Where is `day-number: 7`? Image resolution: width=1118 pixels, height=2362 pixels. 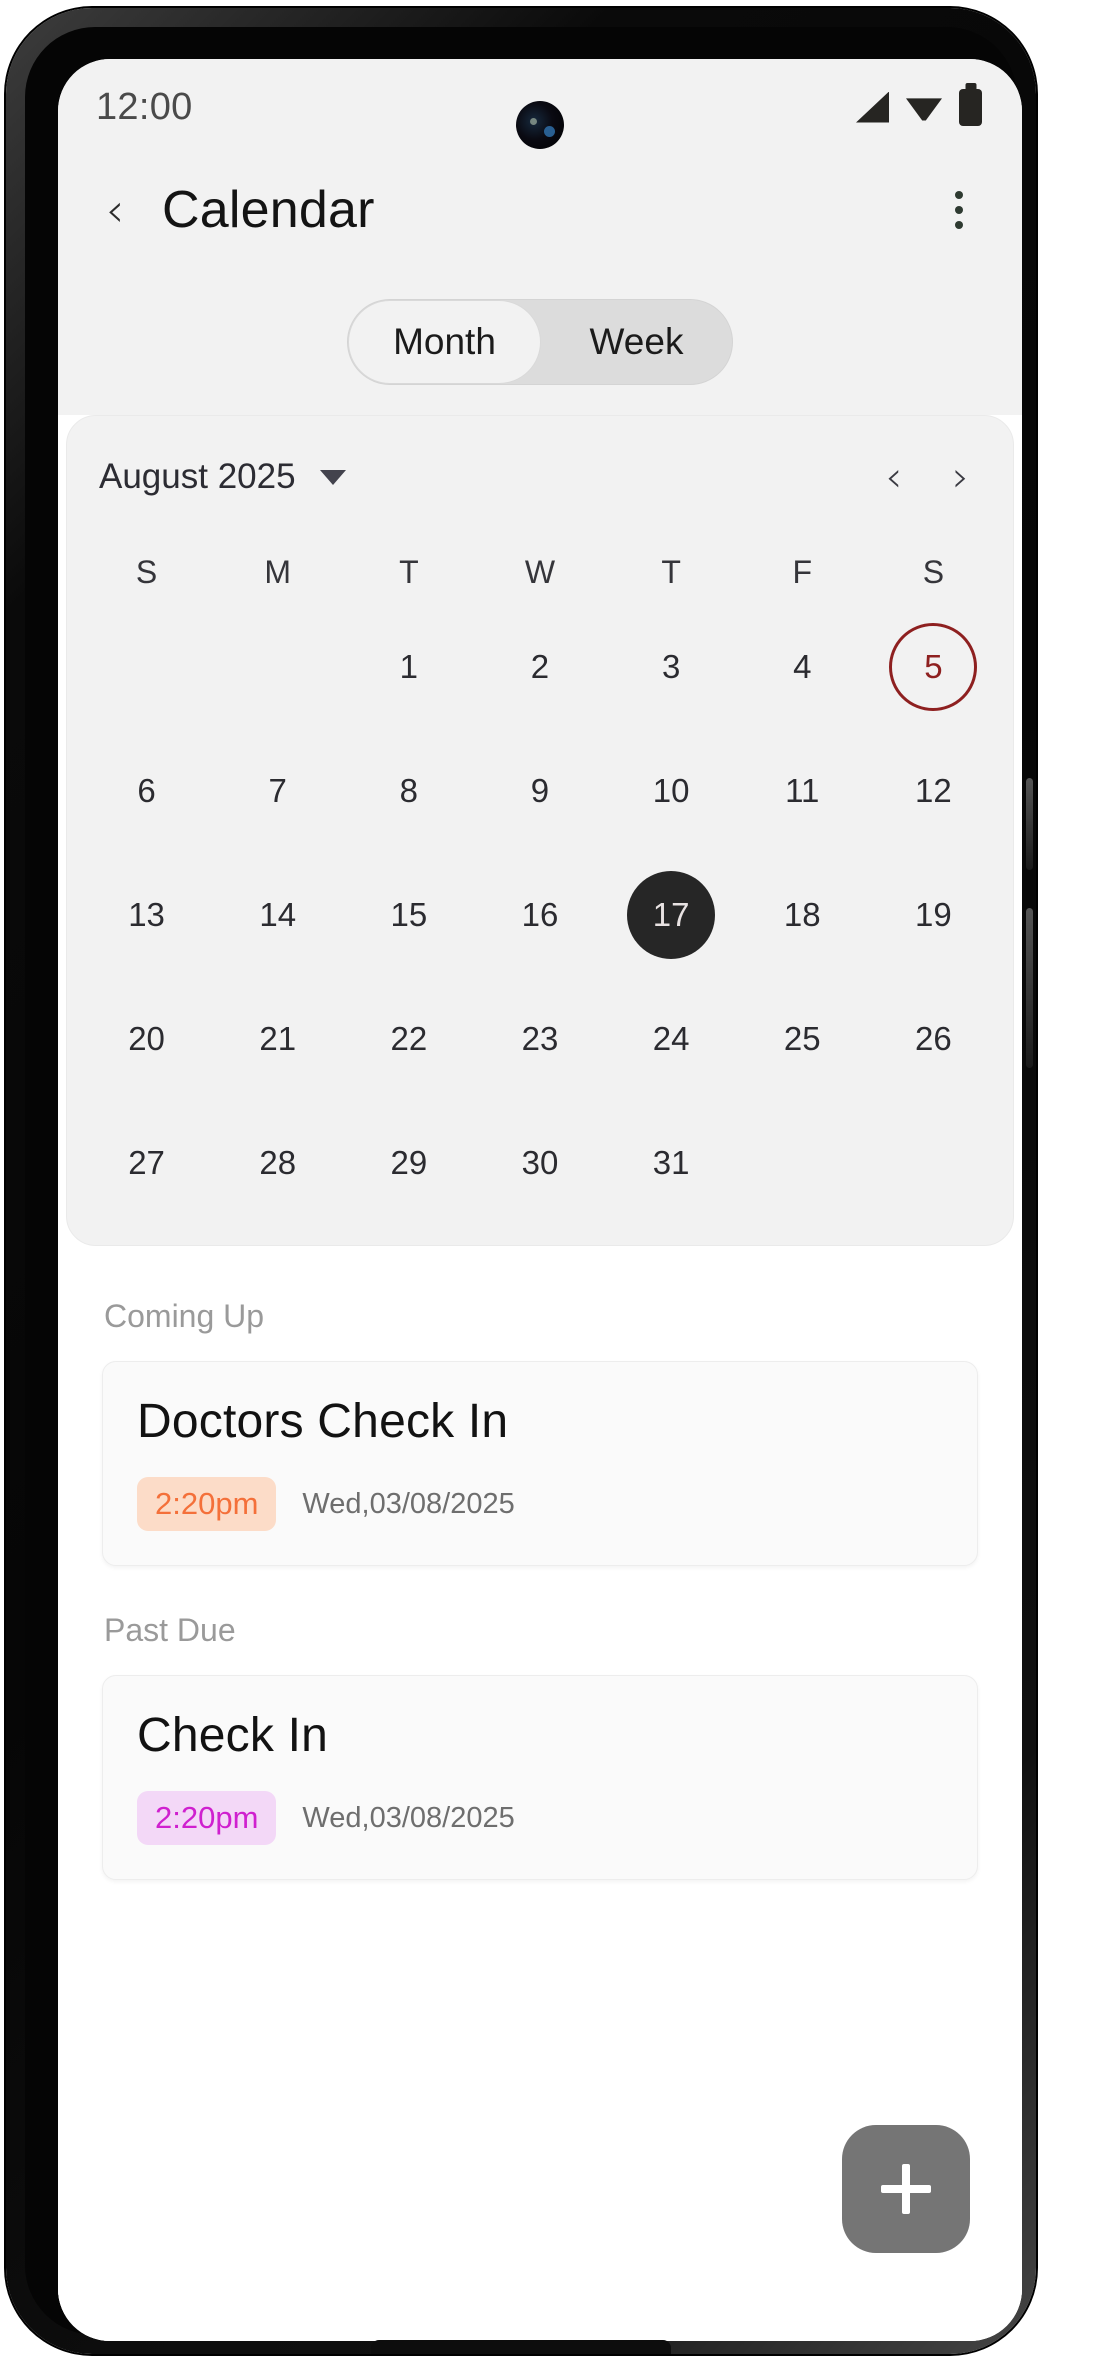
day-number: 7 is located at coordinates (278, 791).